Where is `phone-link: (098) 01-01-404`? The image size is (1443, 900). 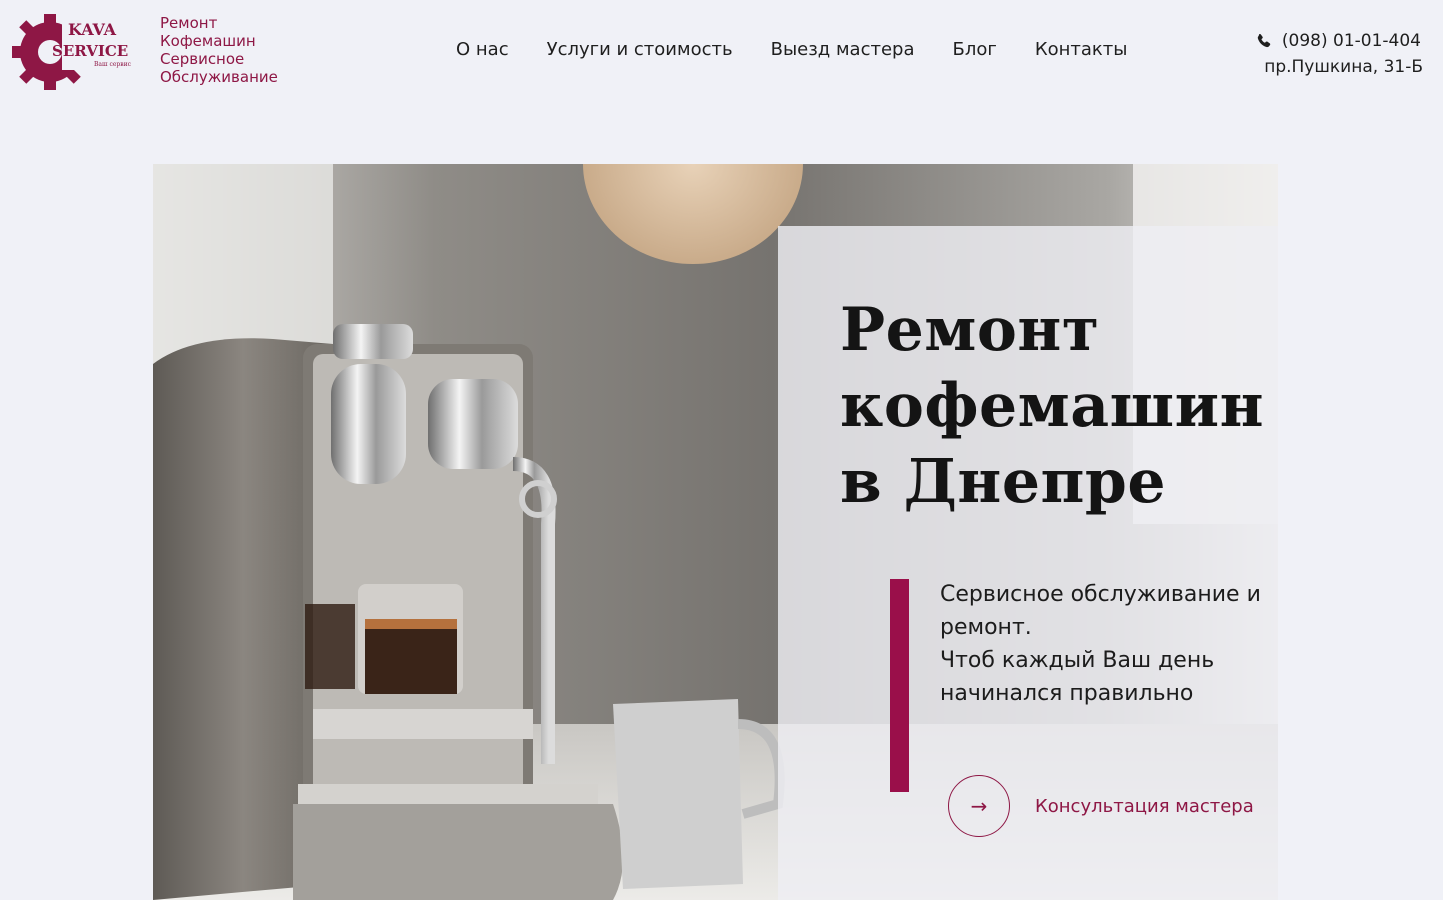 phone-link: (098) 01-01-404 is located at coordinates (1338, 41).